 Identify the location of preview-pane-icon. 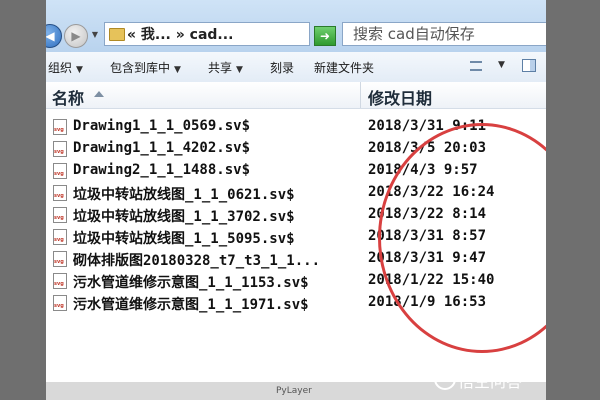
(529, 65).